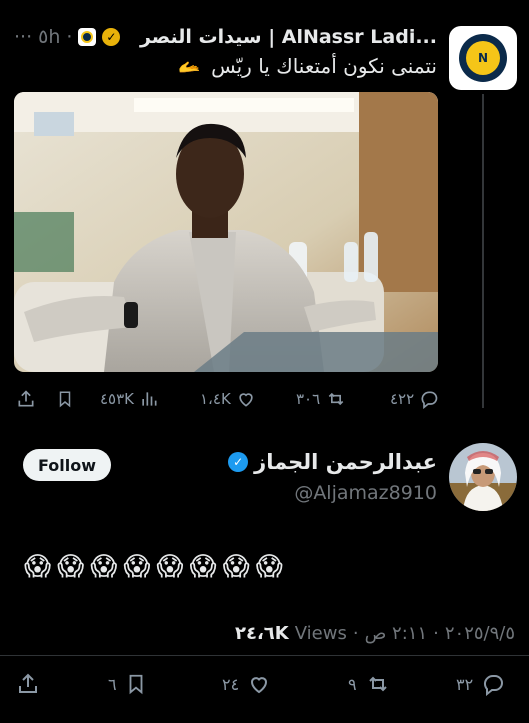  Describe the element at coordinates (246, 684) in the screenshot. I see `reply-like-stat: ٢٤` at that location.